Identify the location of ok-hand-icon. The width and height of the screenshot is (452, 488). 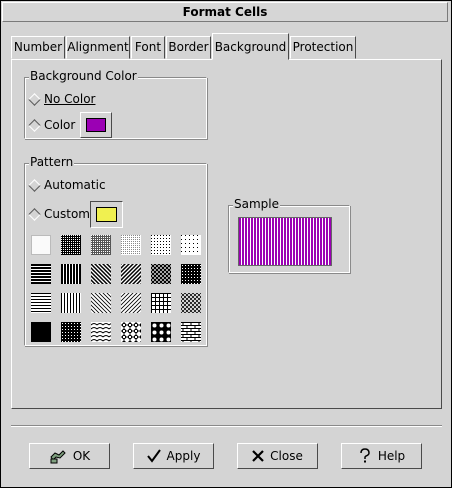
(58, 457).